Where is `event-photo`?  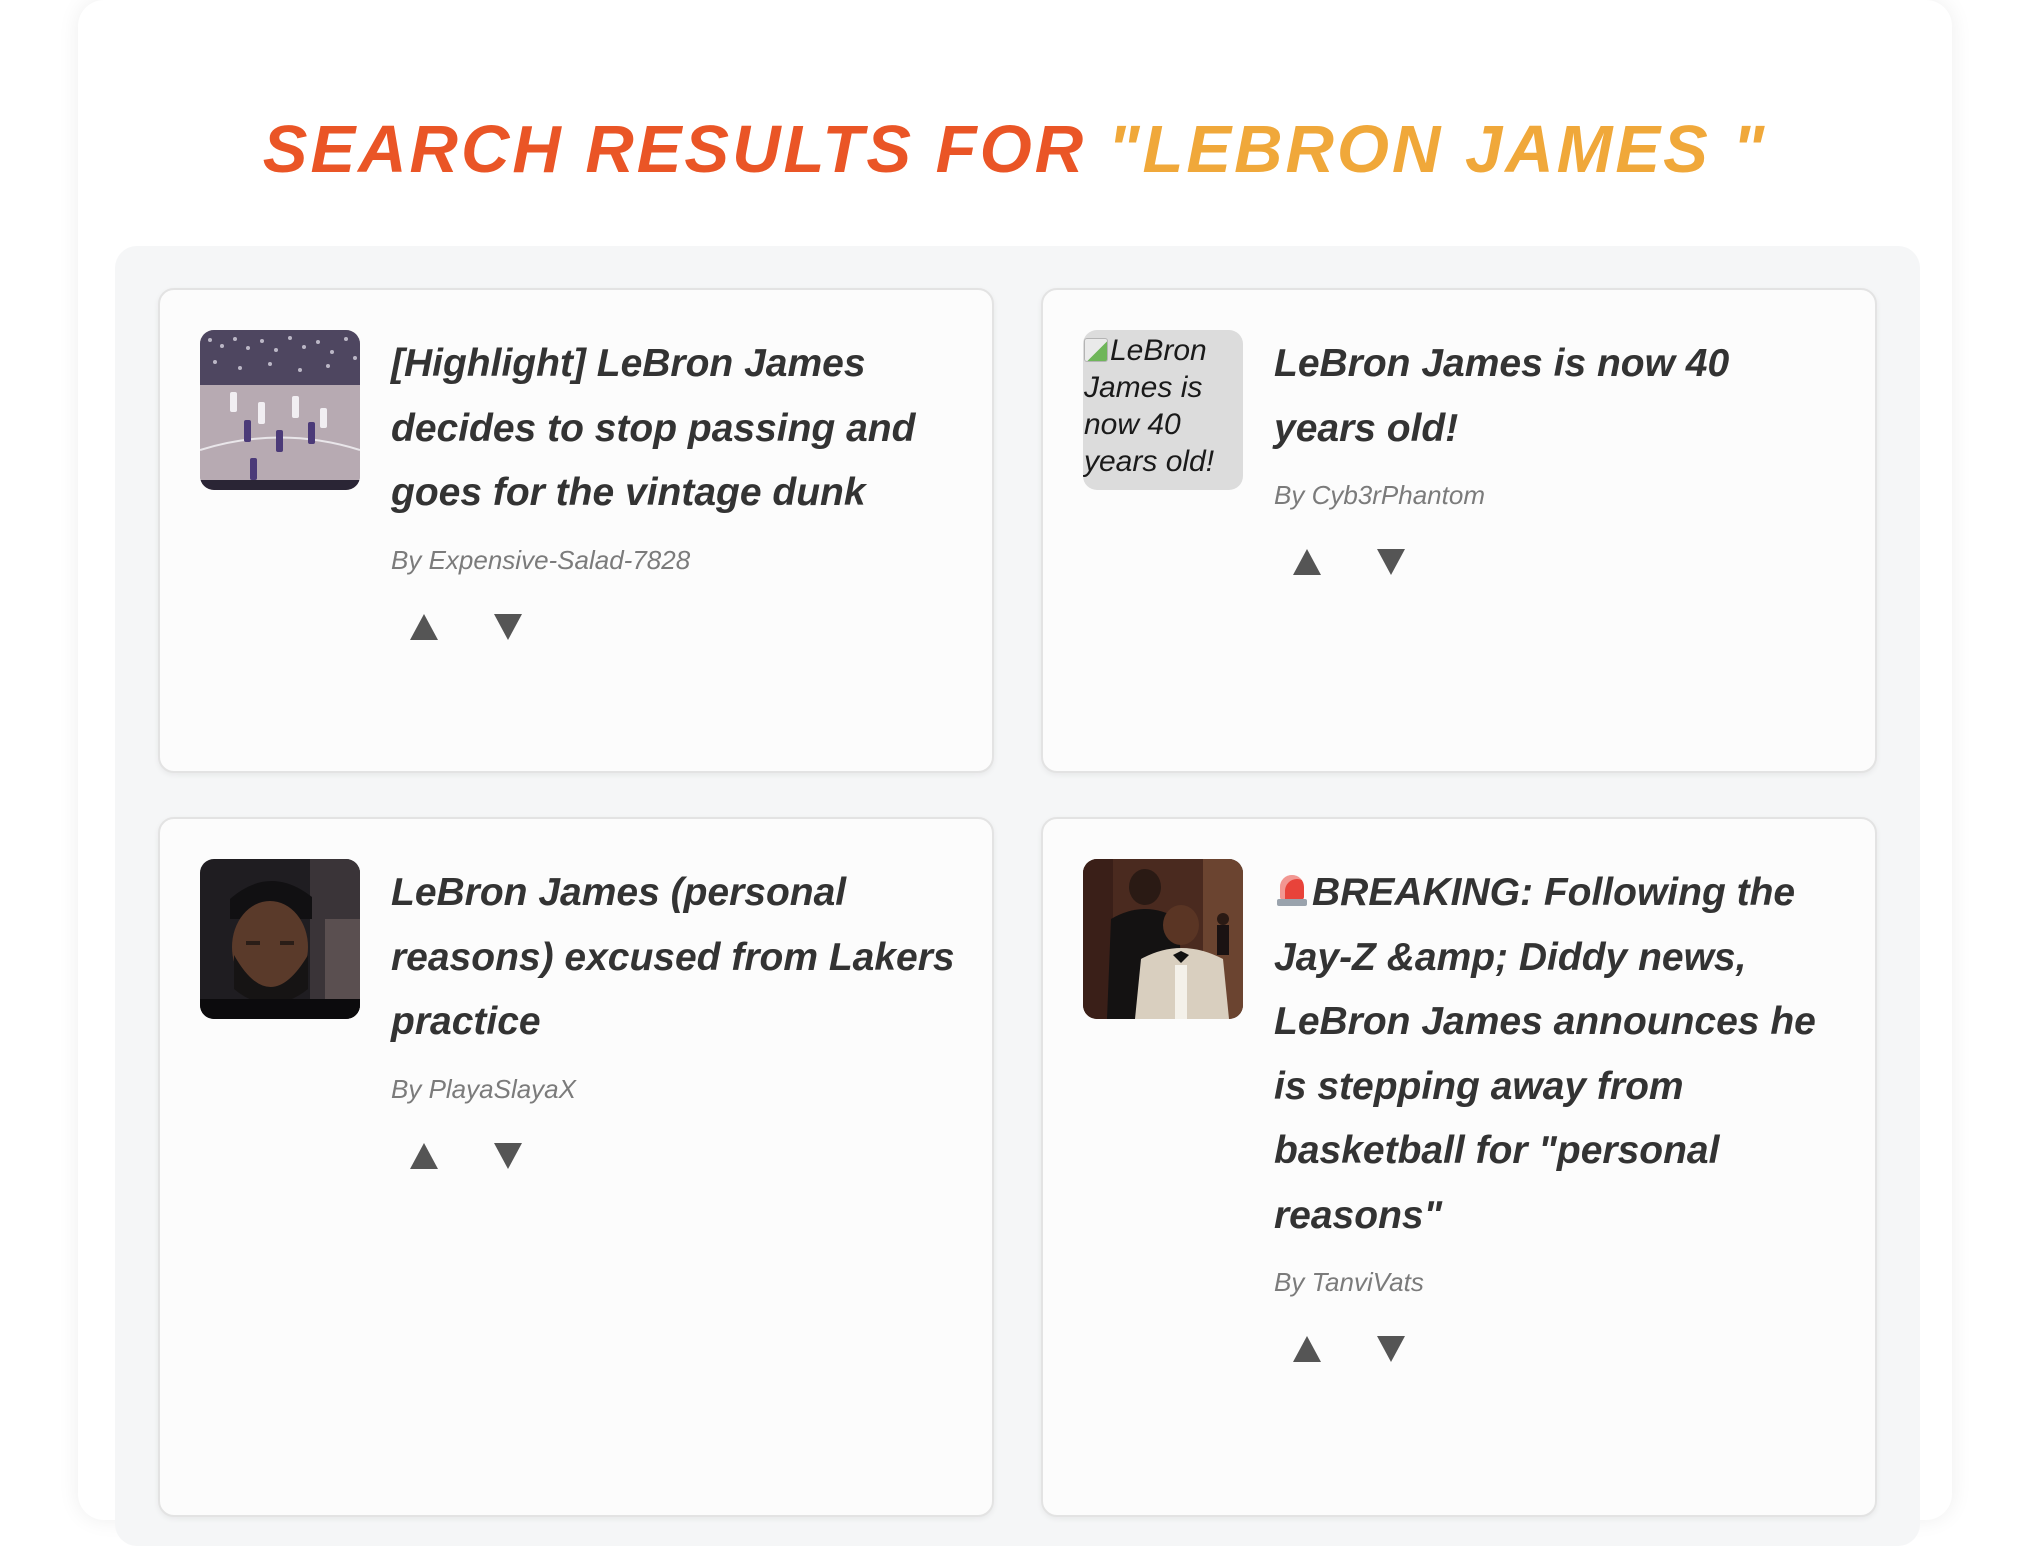 event-photo is located at coordinates (1163, 939).